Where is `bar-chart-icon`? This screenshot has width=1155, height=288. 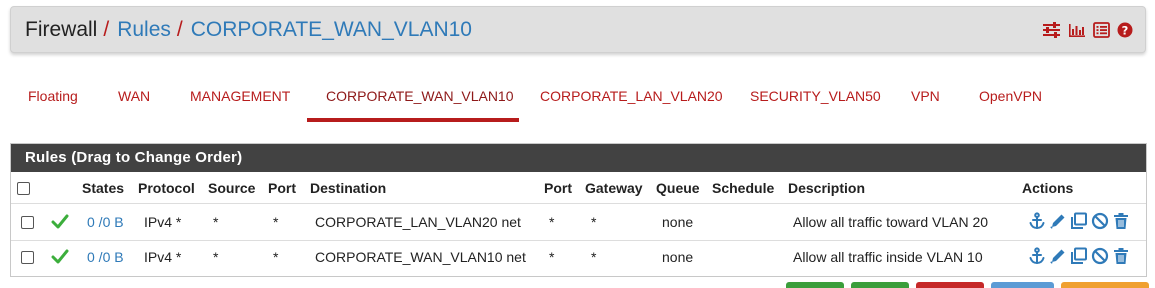
bar-chart-icon is located at coordinates (1077, 30).